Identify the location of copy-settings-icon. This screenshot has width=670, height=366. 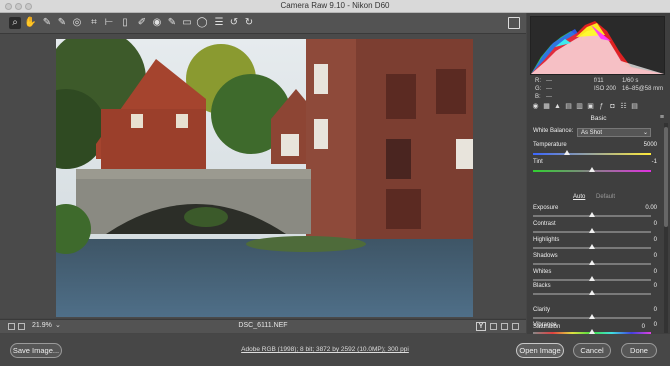
(504, 326).